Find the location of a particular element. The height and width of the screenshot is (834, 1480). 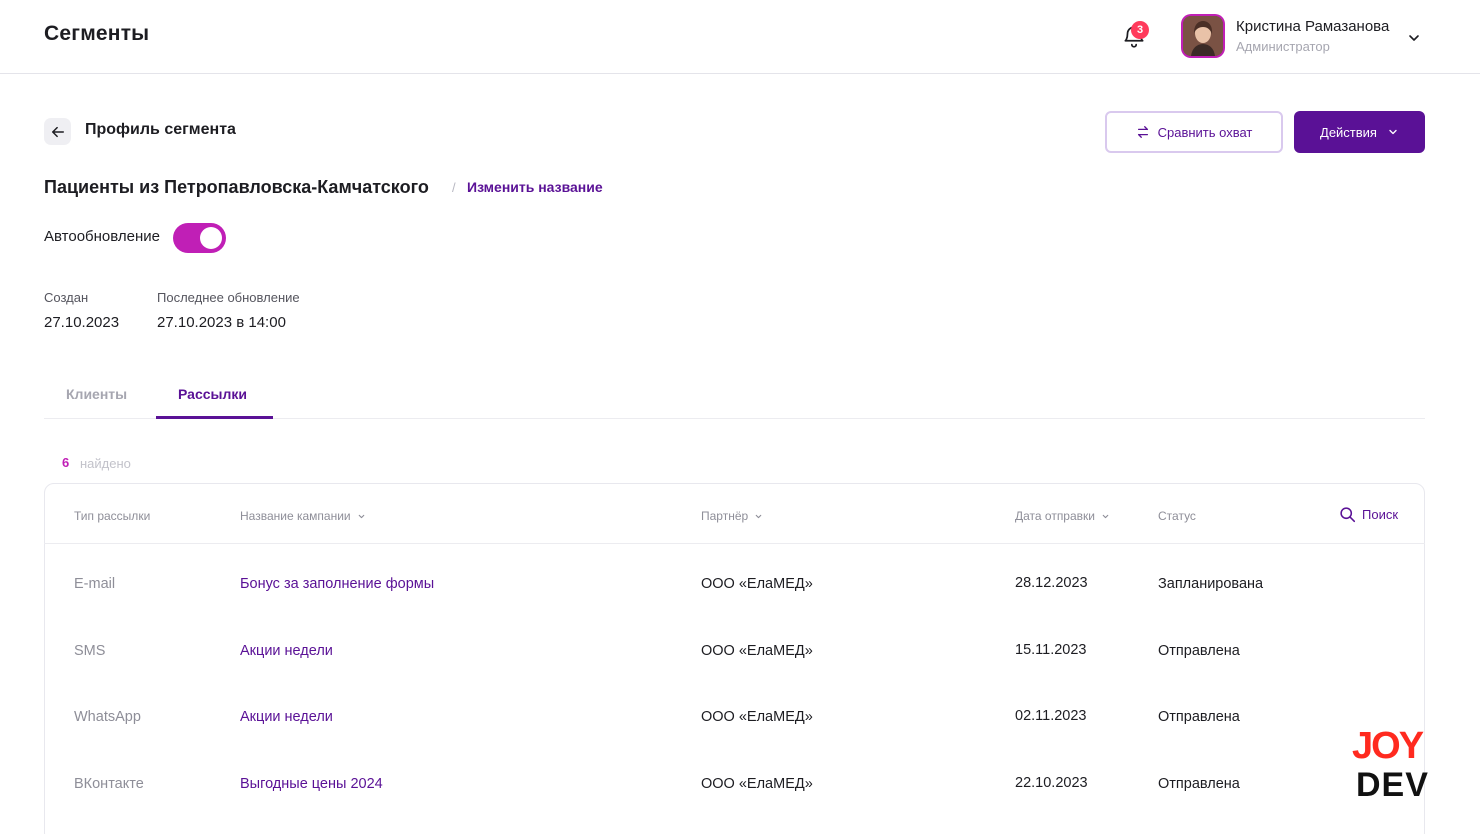

compare-reach-button: Сравнить охват is located at coordinates (1194, 132).